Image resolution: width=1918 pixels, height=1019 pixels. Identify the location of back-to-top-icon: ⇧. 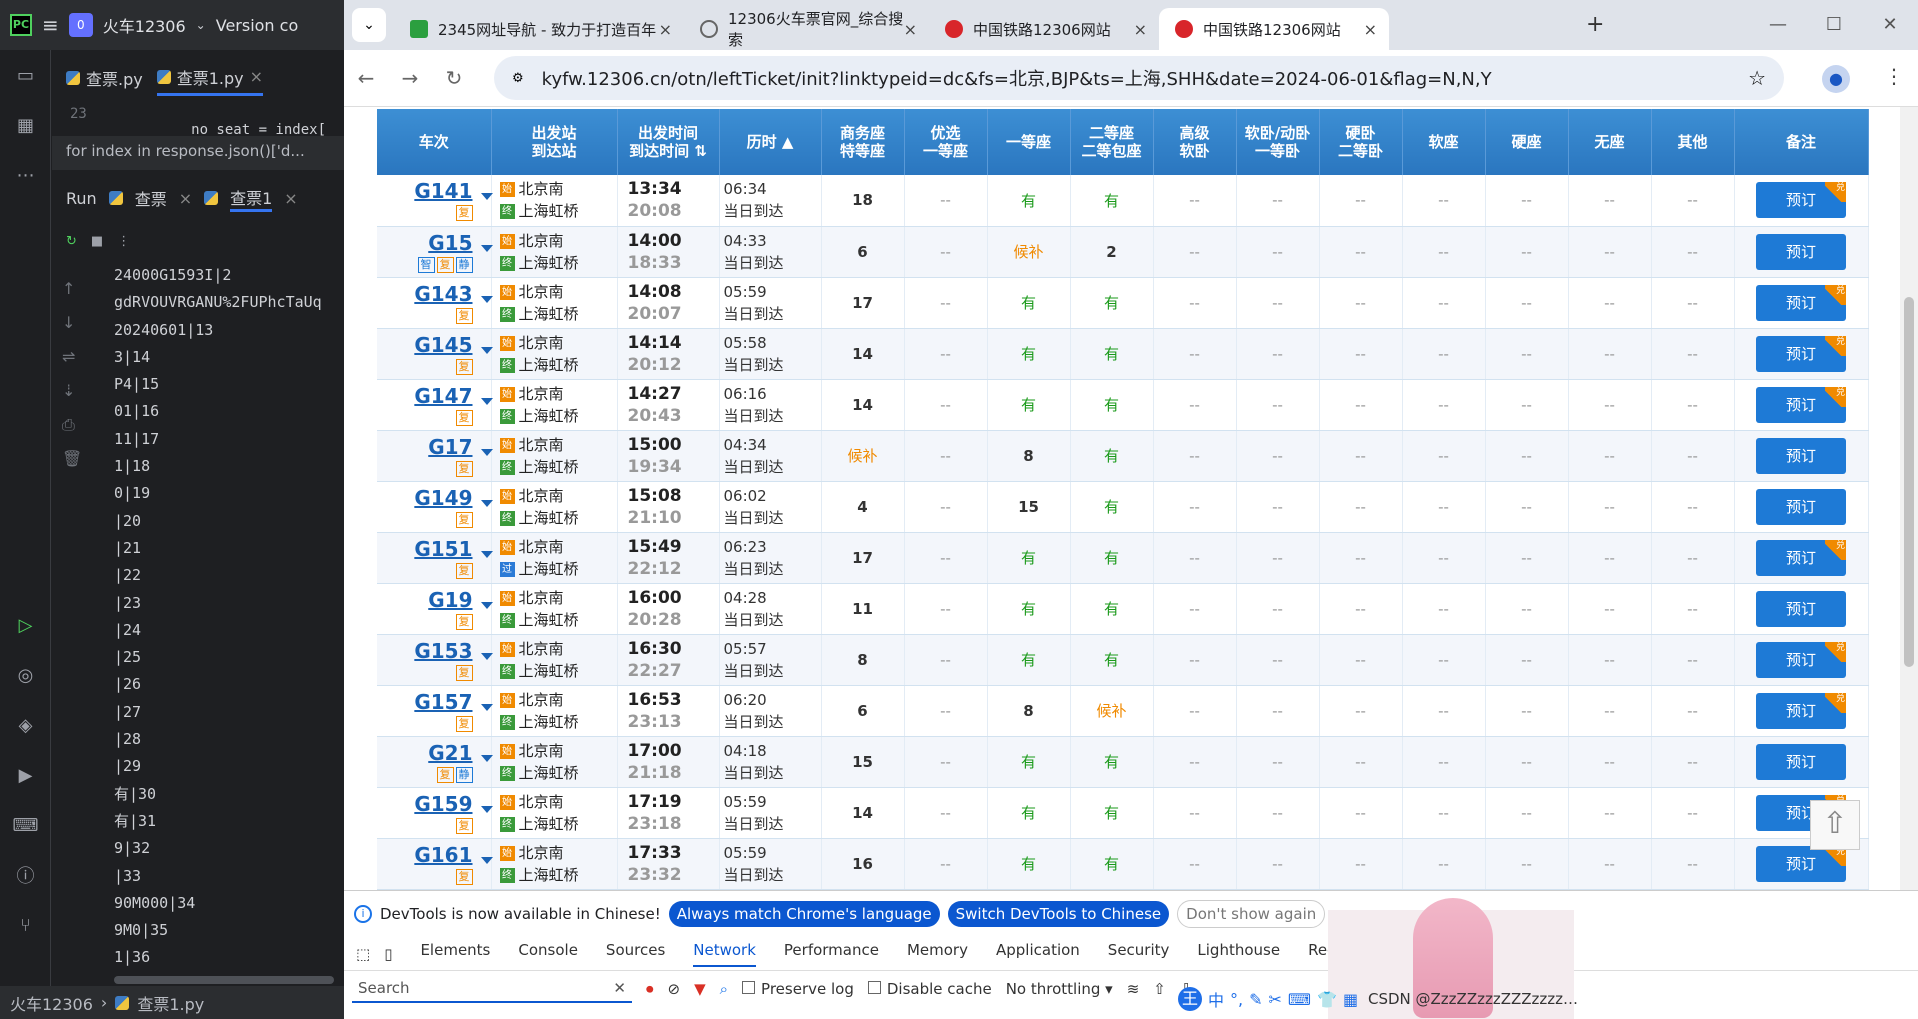
(1835, 825).